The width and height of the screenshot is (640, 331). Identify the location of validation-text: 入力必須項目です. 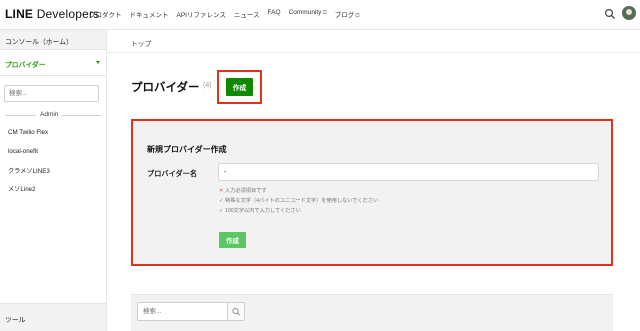
(246, 191).